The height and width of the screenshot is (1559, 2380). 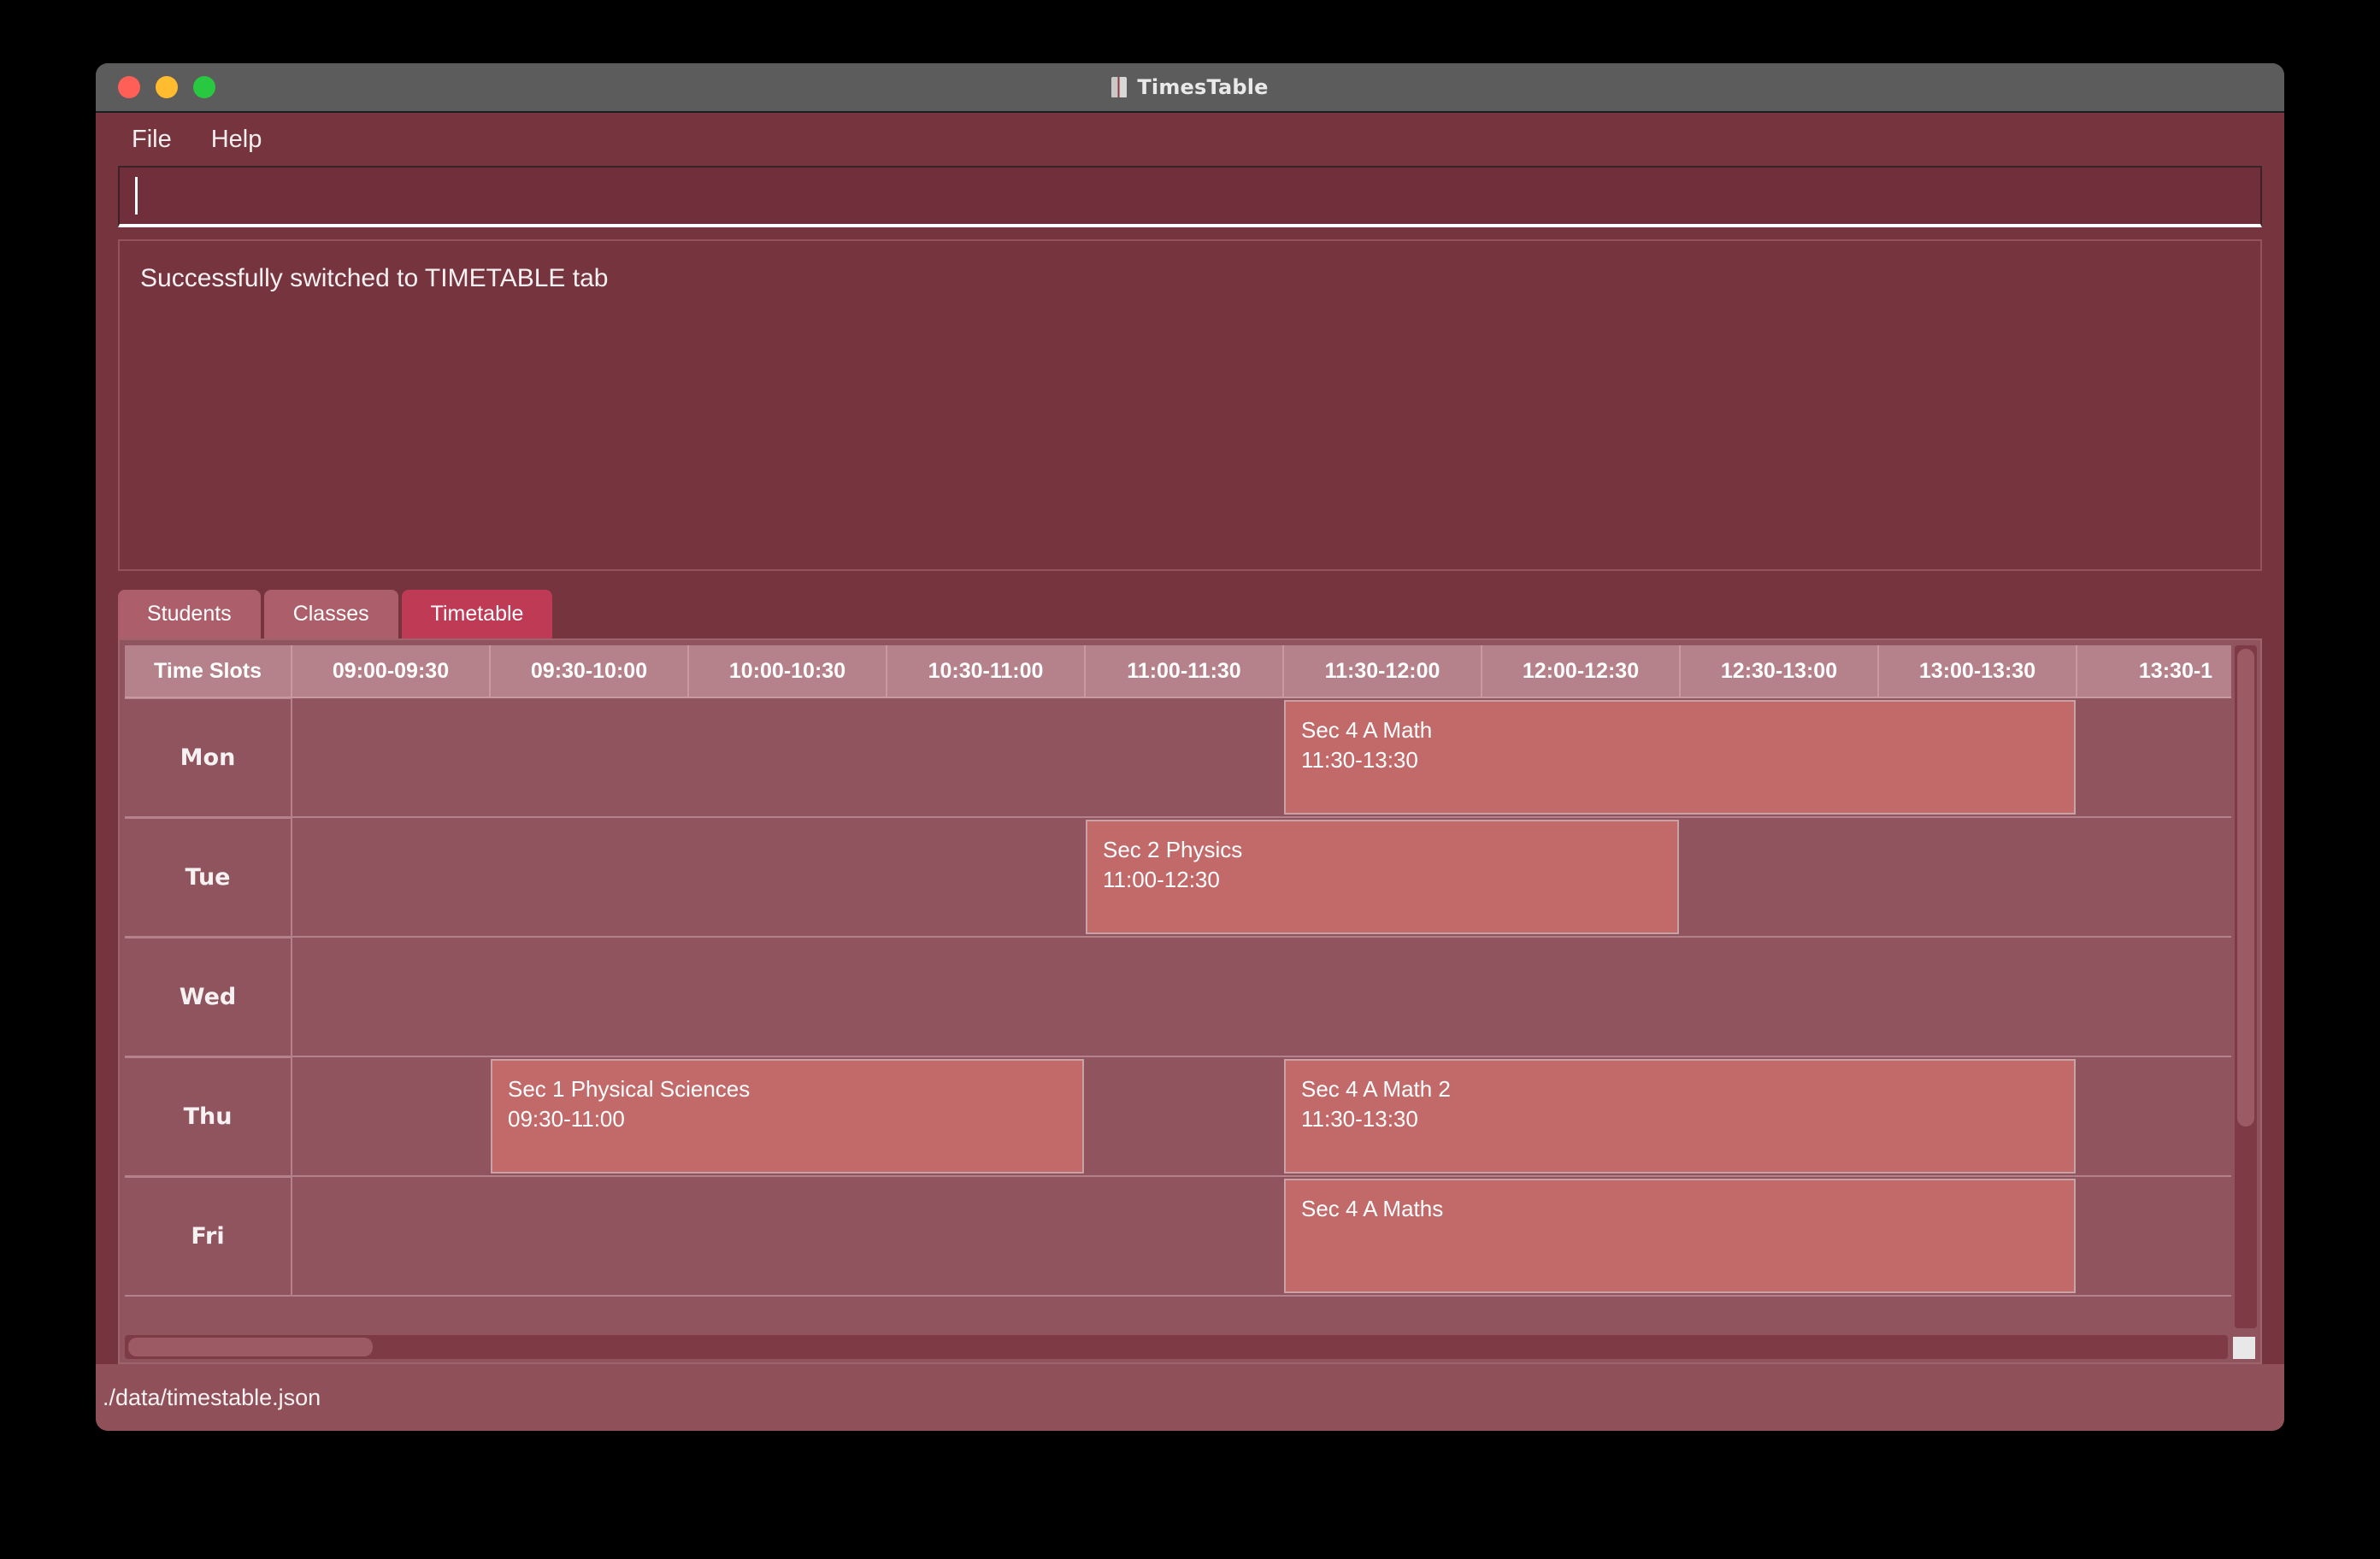 I want to click on window-title: TimesTable, so click(x=1203, y=87).